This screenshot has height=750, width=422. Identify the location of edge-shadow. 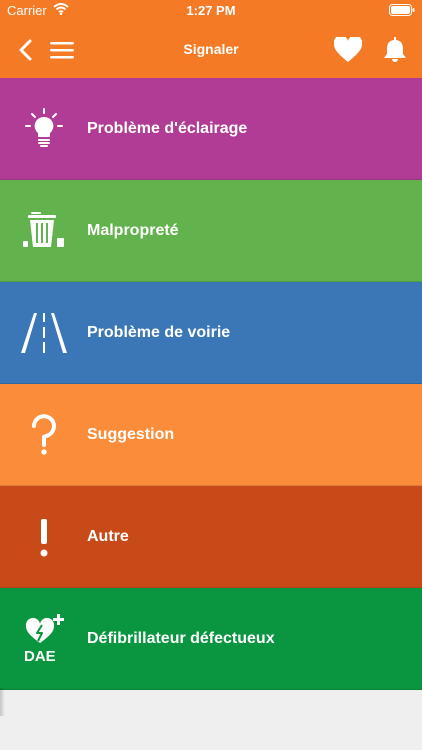
(2, 702).